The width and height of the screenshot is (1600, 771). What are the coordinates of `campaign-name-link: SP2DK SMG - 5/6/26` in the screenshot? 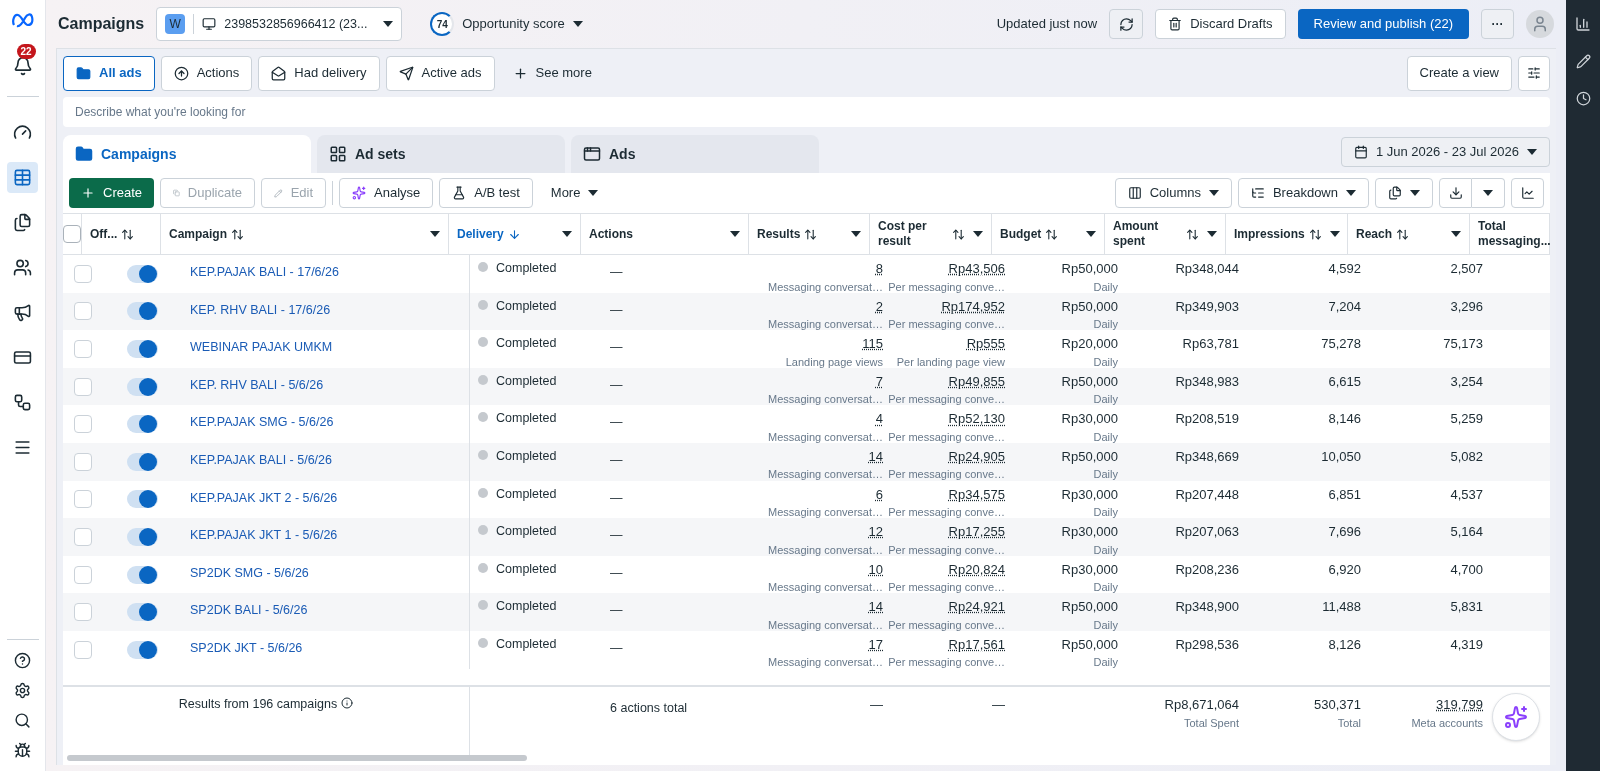 It's located at (249, 572).